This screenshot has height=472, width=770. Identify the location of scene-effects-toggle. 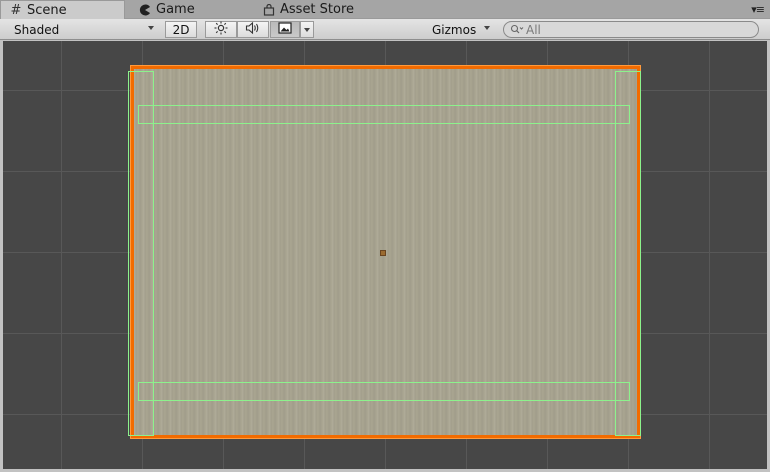
(285, 29).